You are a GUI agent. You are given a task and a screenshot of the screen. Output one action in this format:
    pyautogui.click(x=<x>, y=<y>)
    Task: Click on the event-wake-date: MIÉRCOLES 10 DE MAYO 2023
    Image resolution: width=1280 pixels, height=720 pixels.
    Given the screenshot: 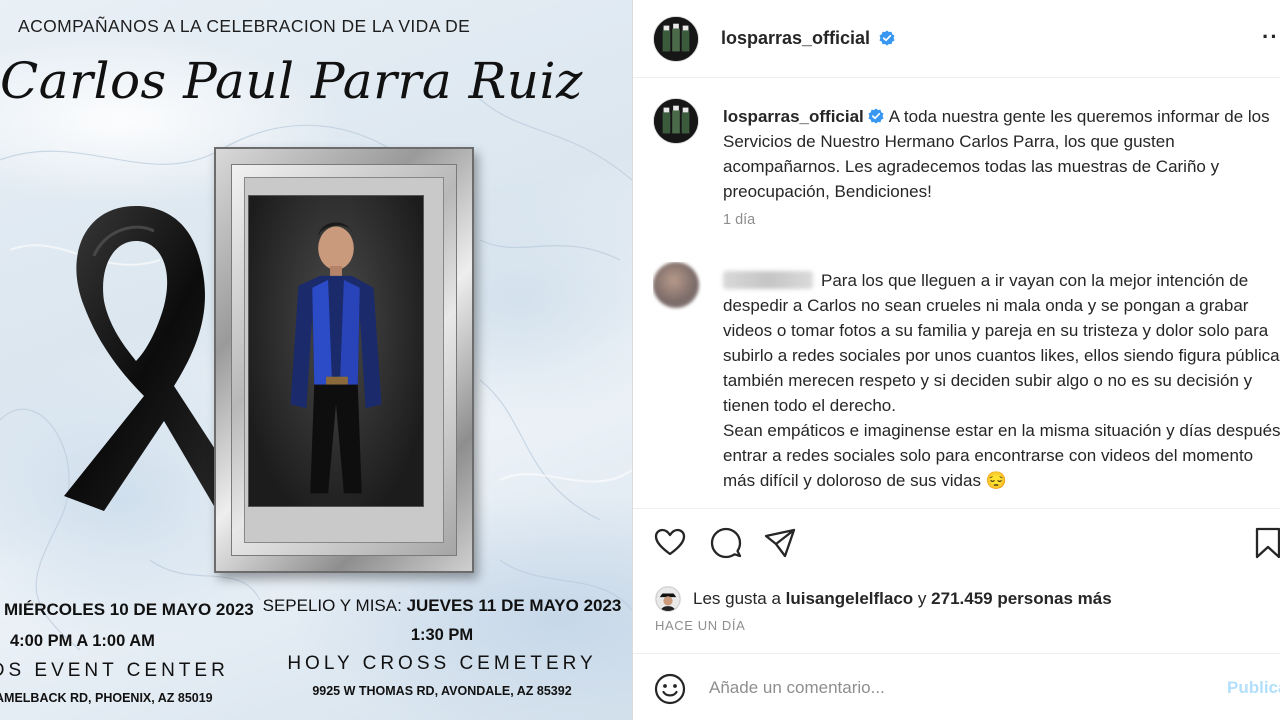 What is the action you would take?
    pyautogui.click(x=129, y=609)
    